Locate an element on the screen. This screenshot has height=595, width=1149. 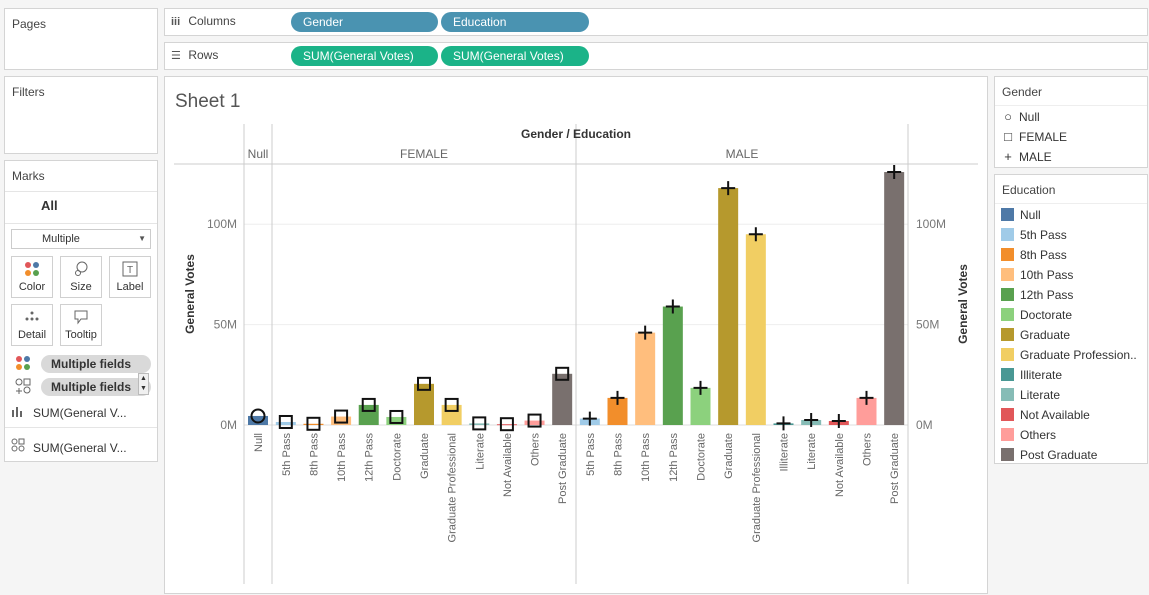
x-tick-label: Illiterate is located at coordinates (785, 452).